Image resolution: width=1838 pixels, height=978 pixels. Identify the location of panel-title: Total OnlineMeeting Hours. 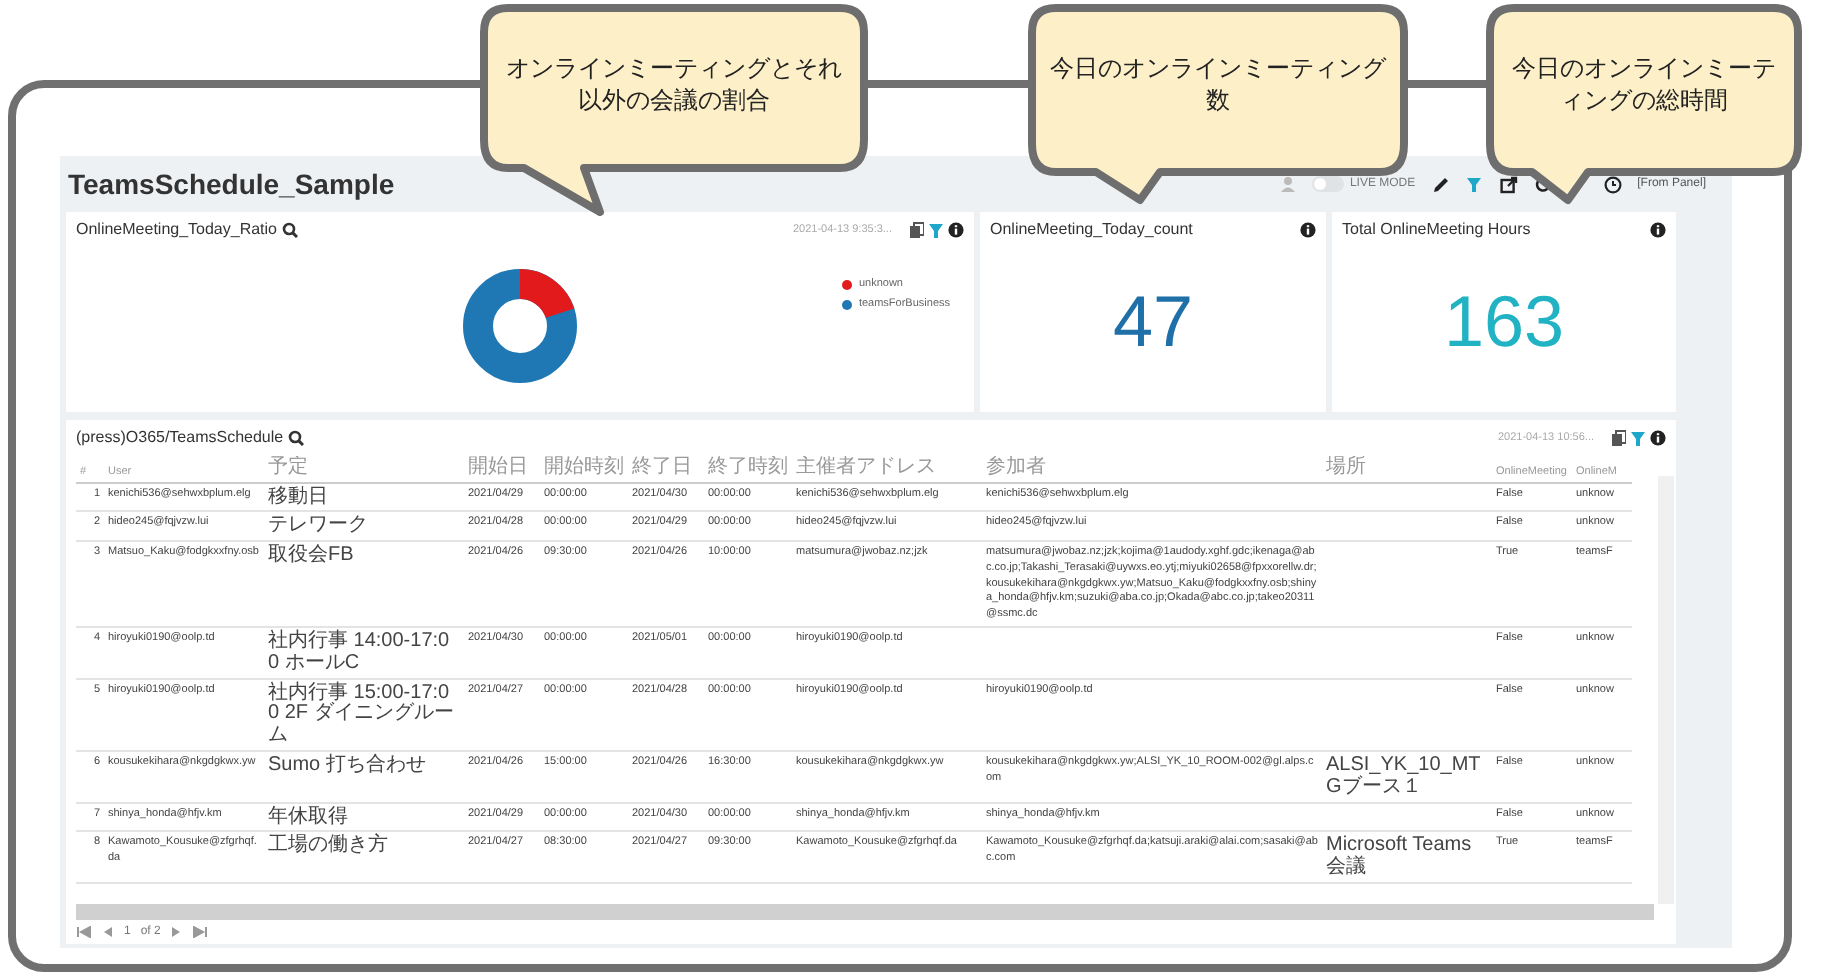
(1436, 230).